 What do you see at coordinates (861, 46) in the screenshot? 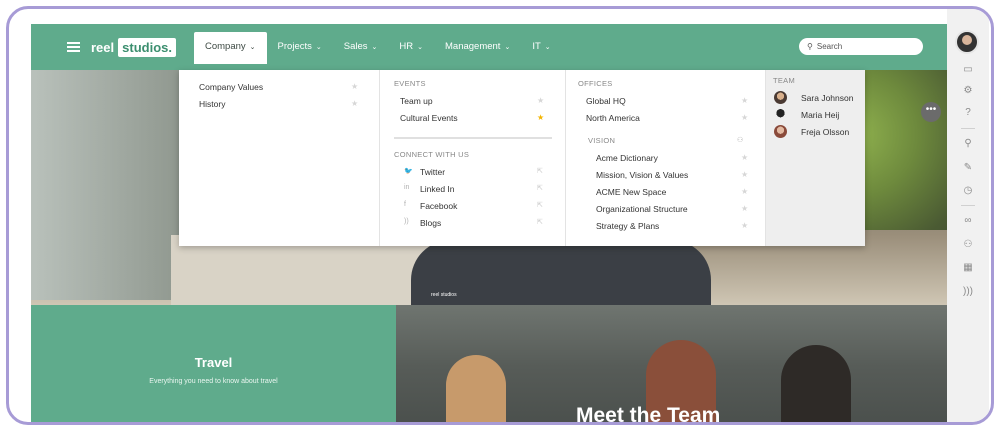
I see `search-input: ⚲ Search` at bounding box center [861, 46].